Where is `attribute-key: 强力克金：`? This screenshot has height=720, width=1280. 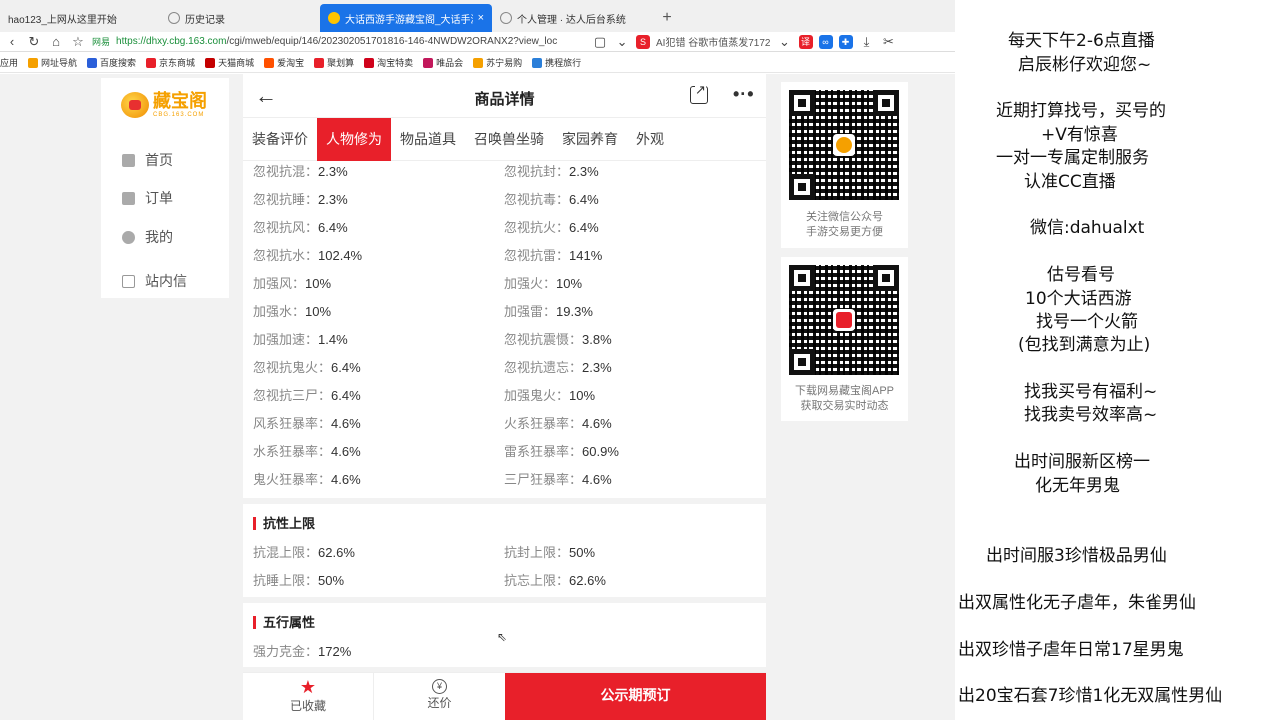 attribute-key: 强力克金： is located at coordinates (286, 651).